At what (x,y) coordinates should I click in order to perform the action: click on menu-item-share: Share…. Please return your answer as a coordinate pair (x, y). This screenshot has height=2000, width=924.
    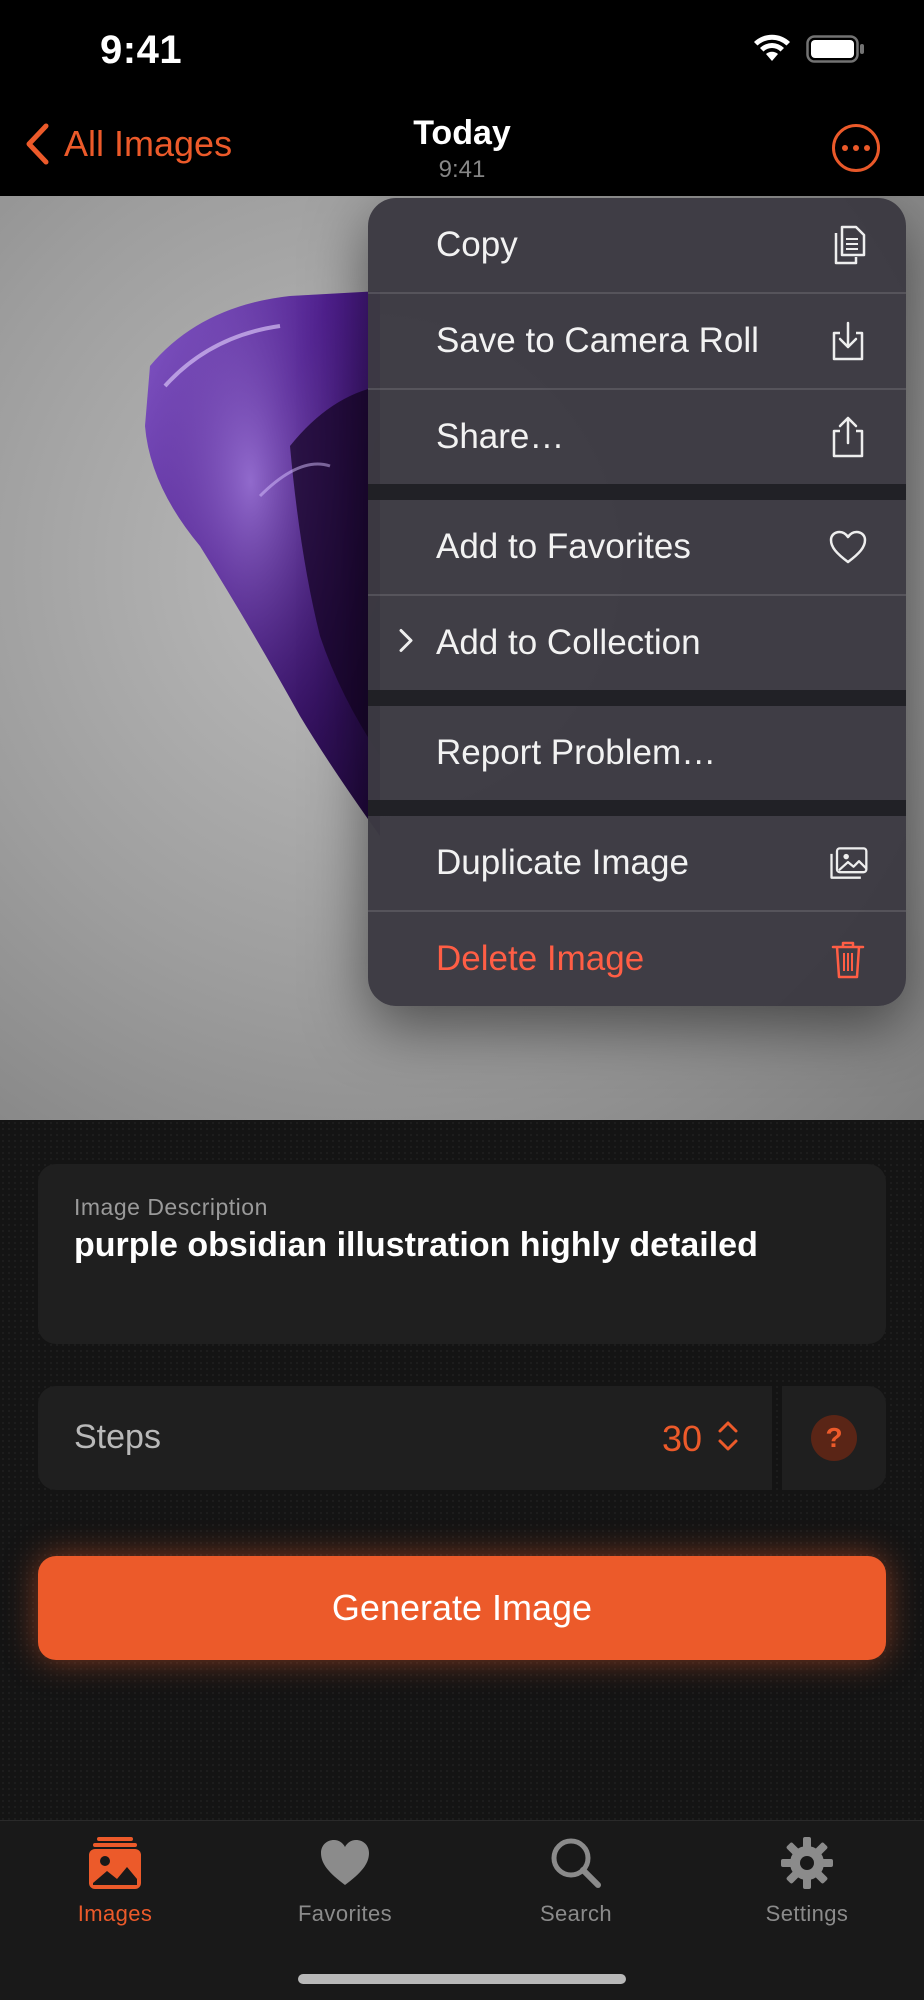
    Looking at the image, I should click on (637, 437).